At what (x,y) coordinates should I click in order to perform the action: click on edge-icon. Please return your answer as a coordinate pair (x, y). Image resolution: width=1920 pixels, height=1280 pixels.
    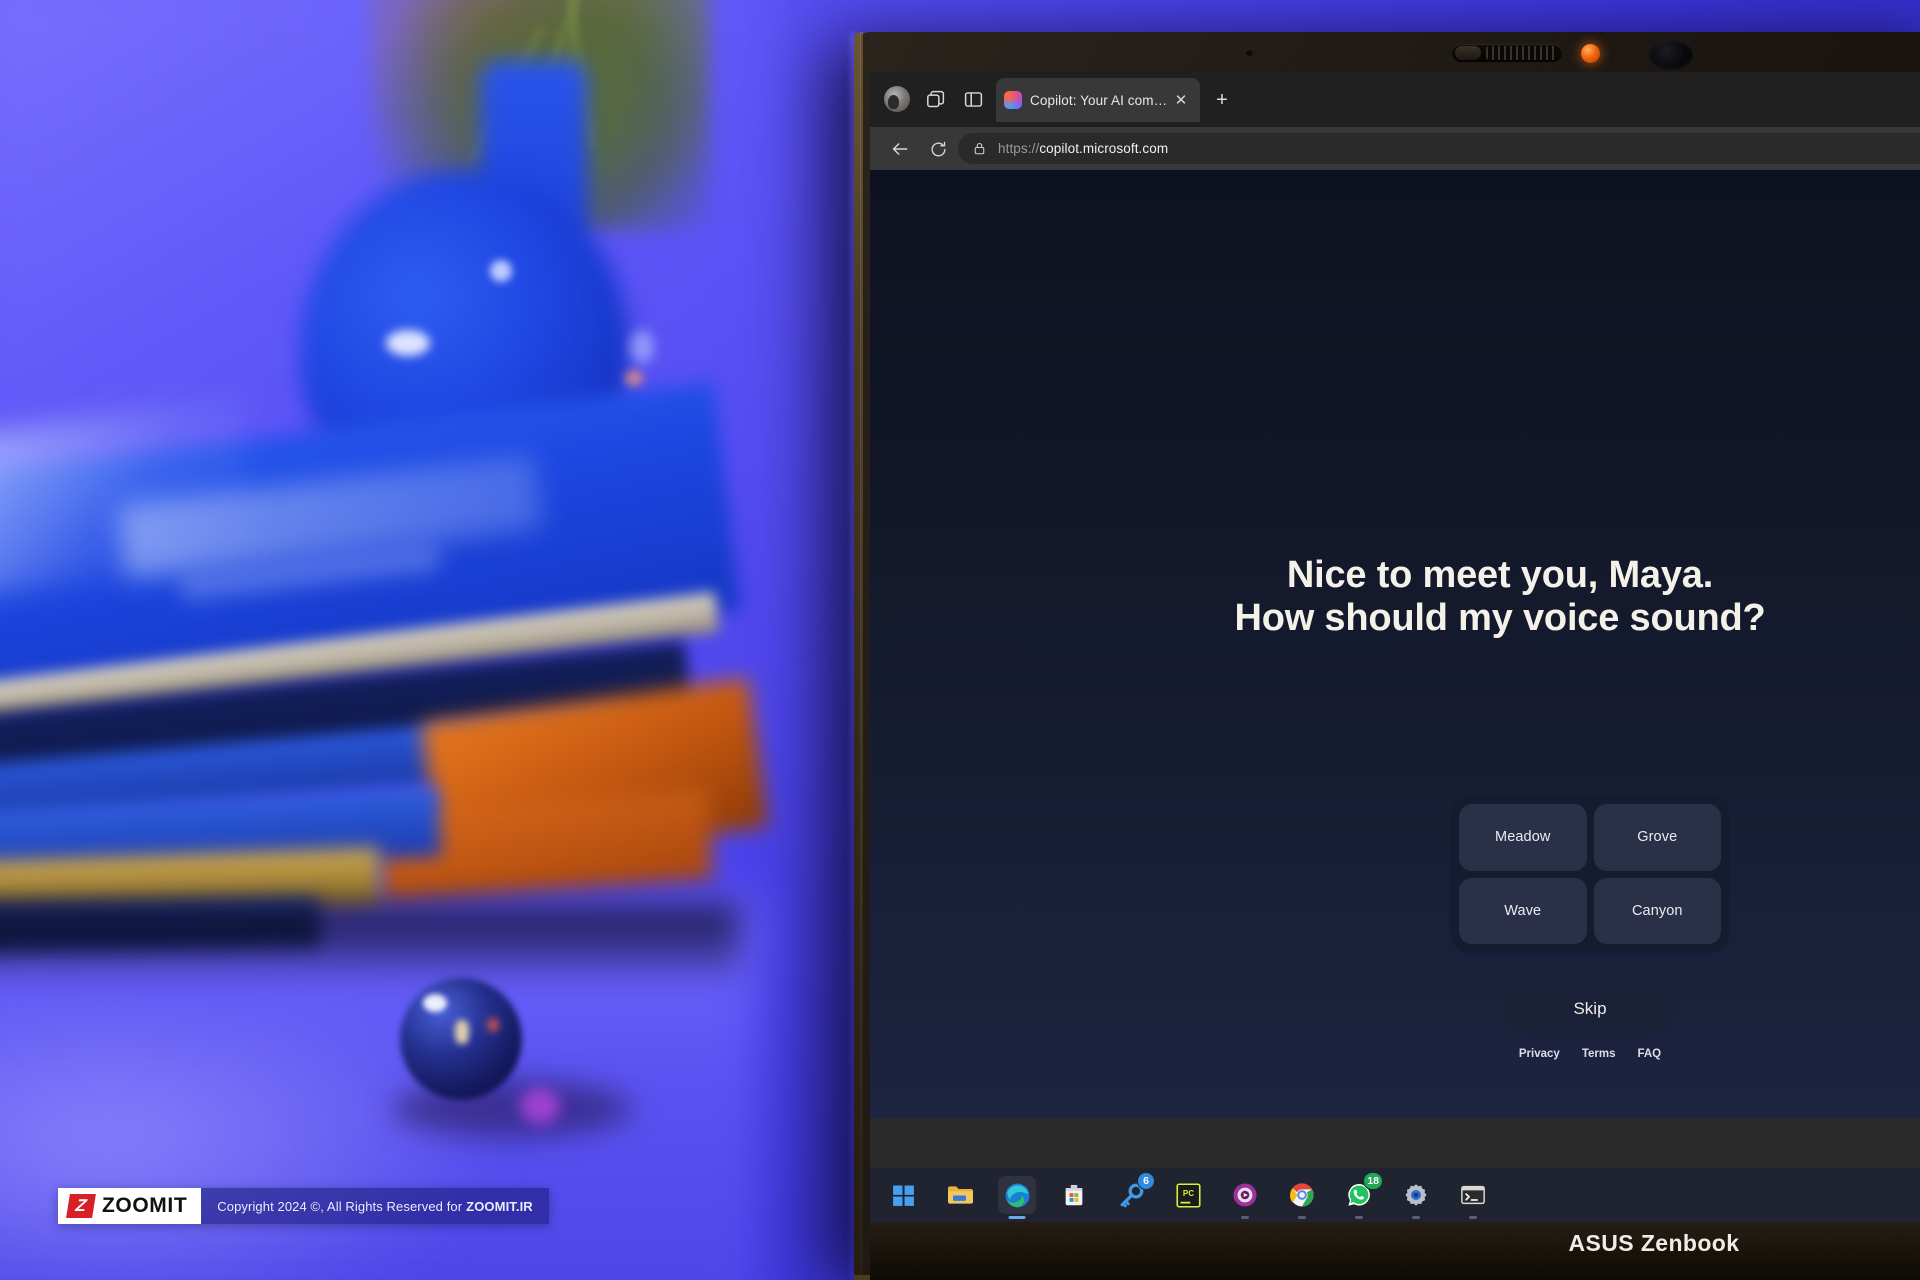
    Looking at the image, I should click on (1017, 1195).